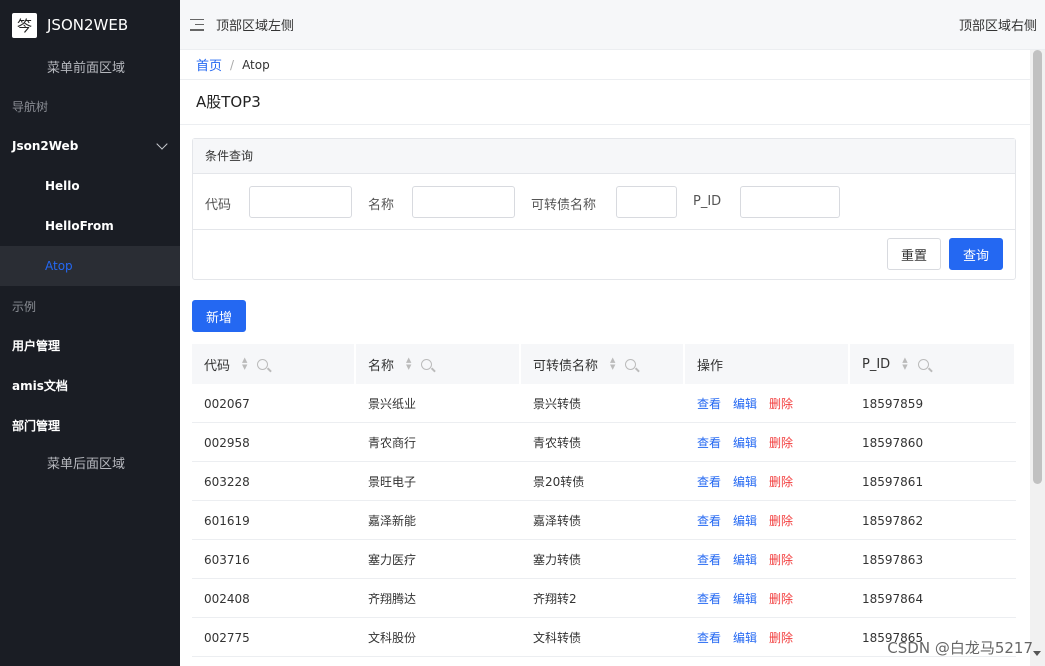  I want to click on column-header-label: 名称, so click(381, 366).